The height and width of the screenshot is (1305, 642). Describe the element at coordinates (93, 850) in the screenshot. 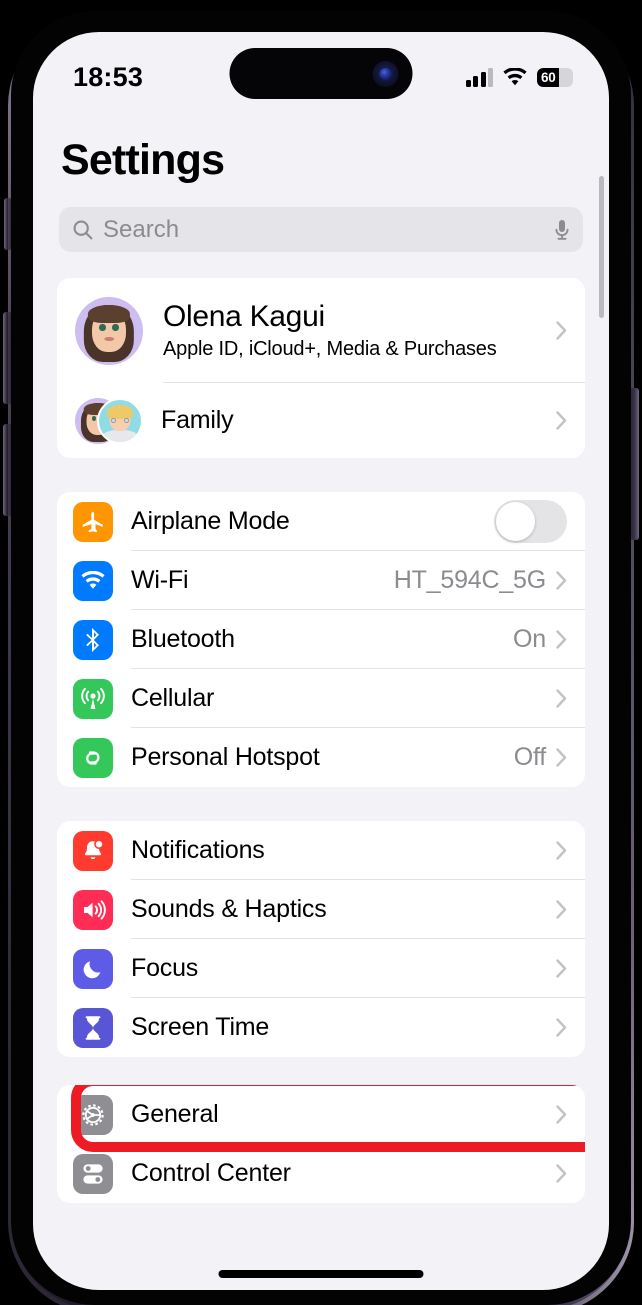

I see `bell-icon` at that location.